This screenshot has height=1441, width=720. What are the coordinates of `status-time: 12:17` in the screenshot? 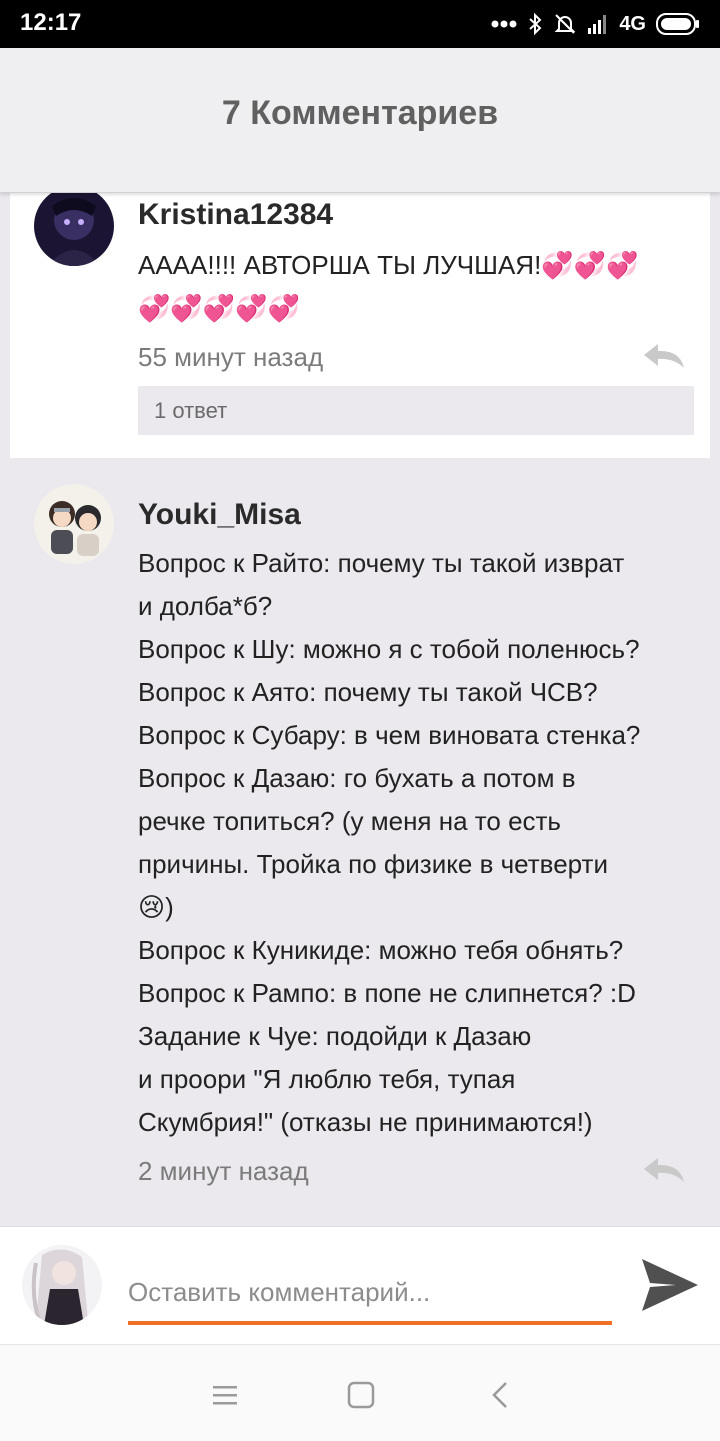 It's located at (51, 22).